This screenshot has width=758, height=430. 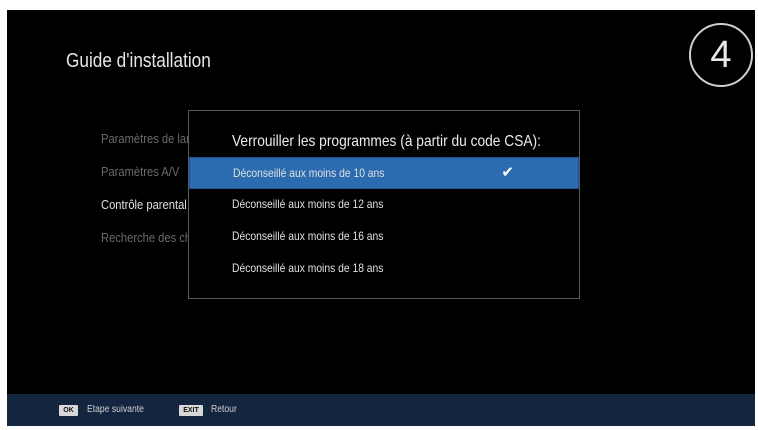 What do you see at coordinates (721, 55) in the screenshot?
I see `step-number-badge: 4` at bounding box center [721, 55].